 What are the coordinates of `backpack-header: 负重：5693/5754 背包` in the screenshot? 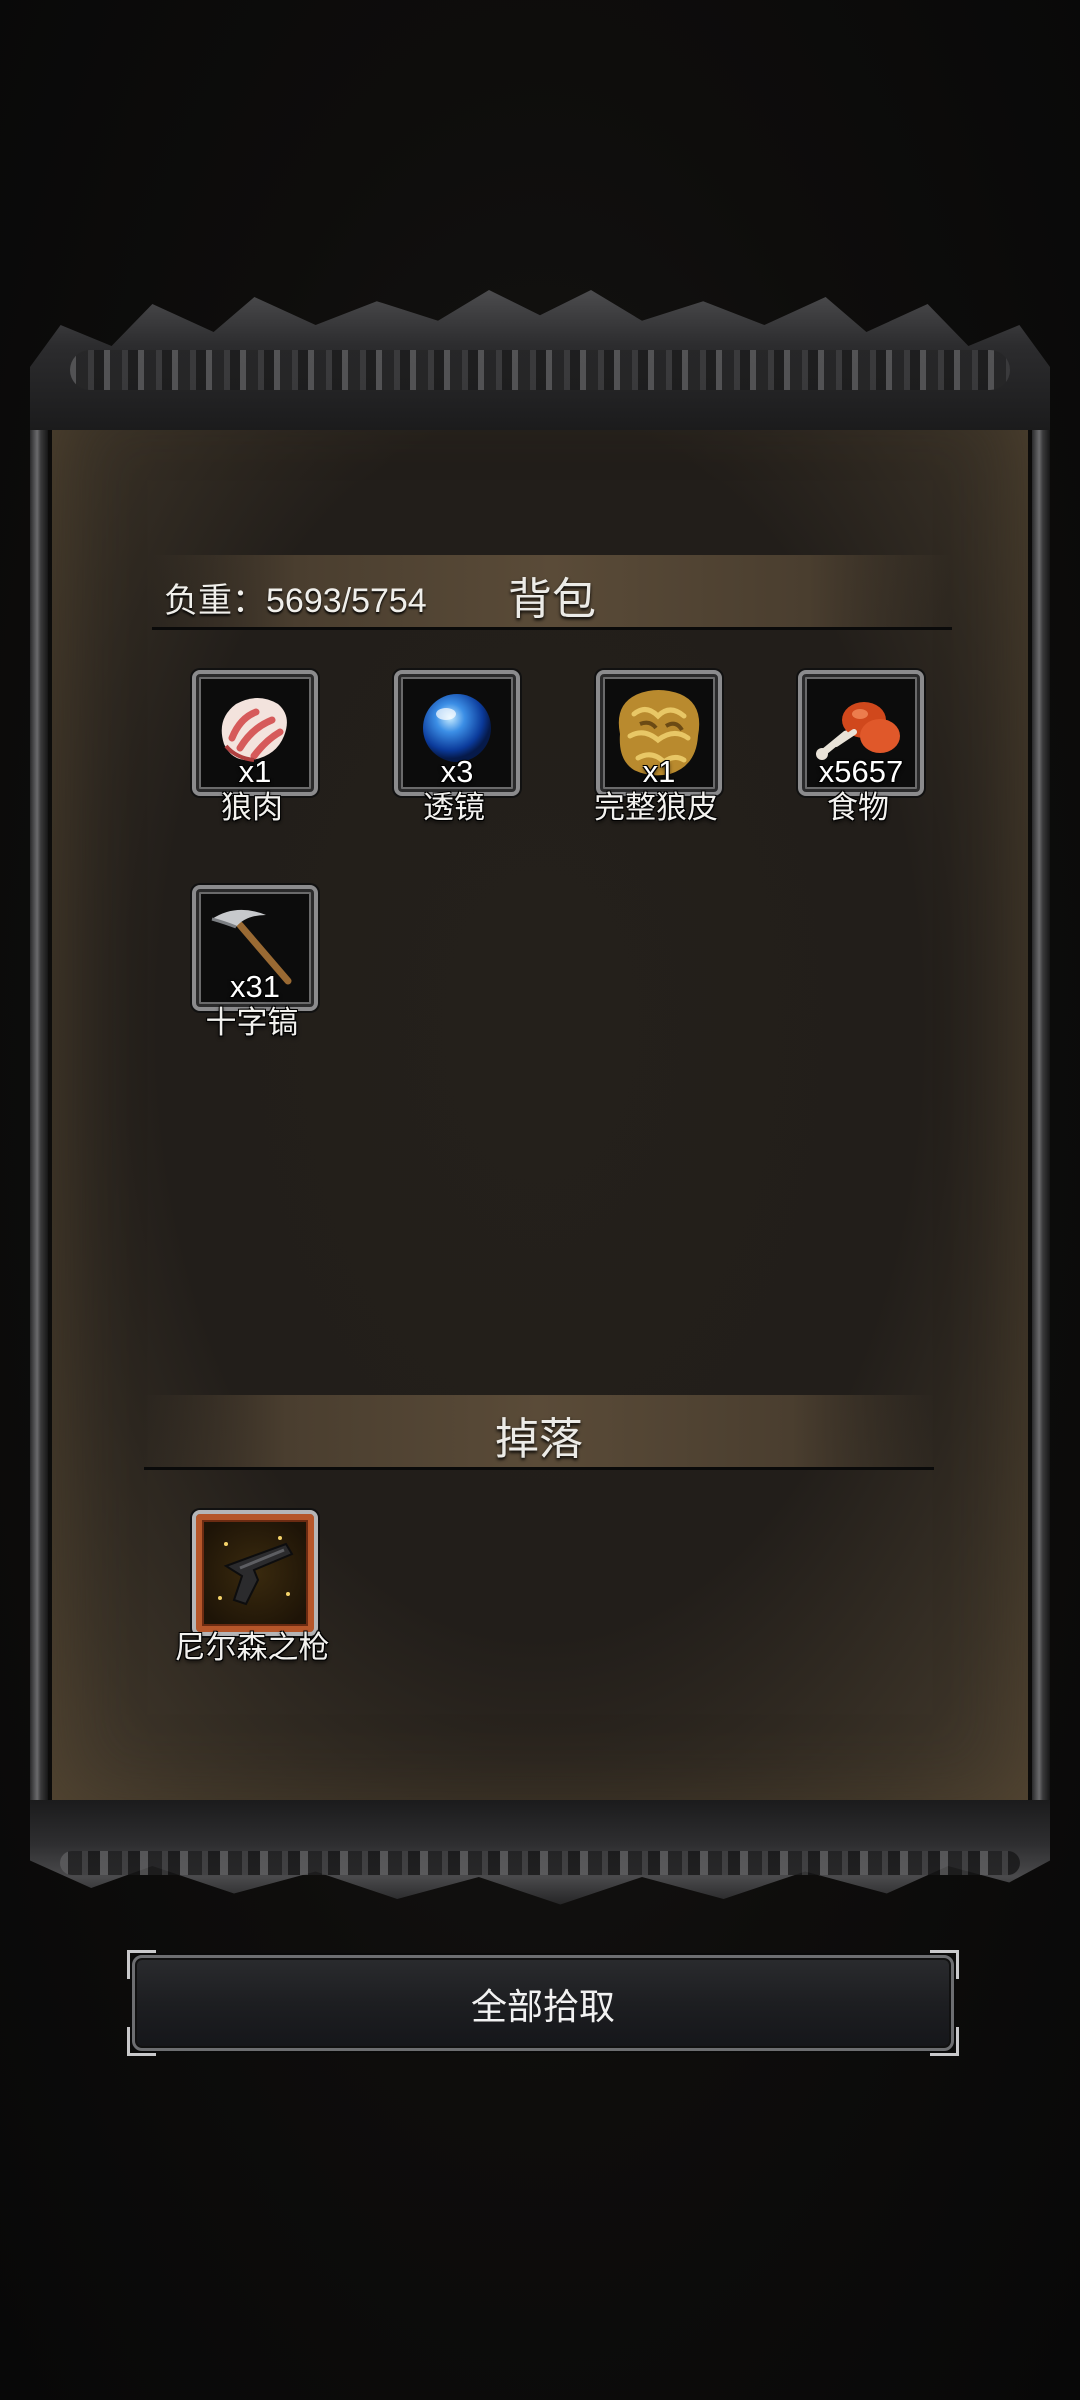 It's located at (552, 592).